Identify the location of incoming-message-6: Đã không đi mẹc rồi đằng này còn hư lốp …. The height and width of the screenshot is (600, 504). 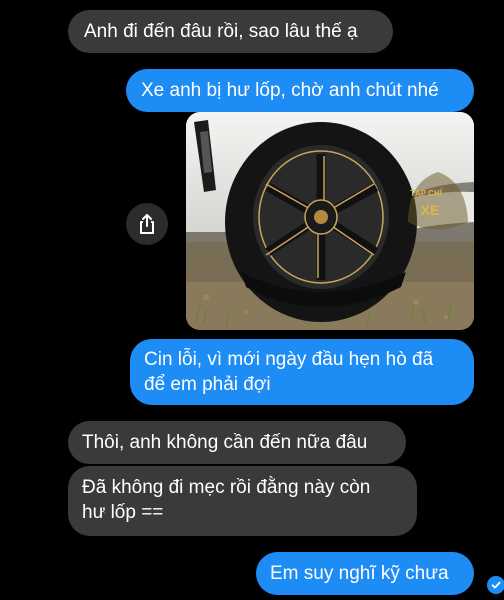
(242, 501).